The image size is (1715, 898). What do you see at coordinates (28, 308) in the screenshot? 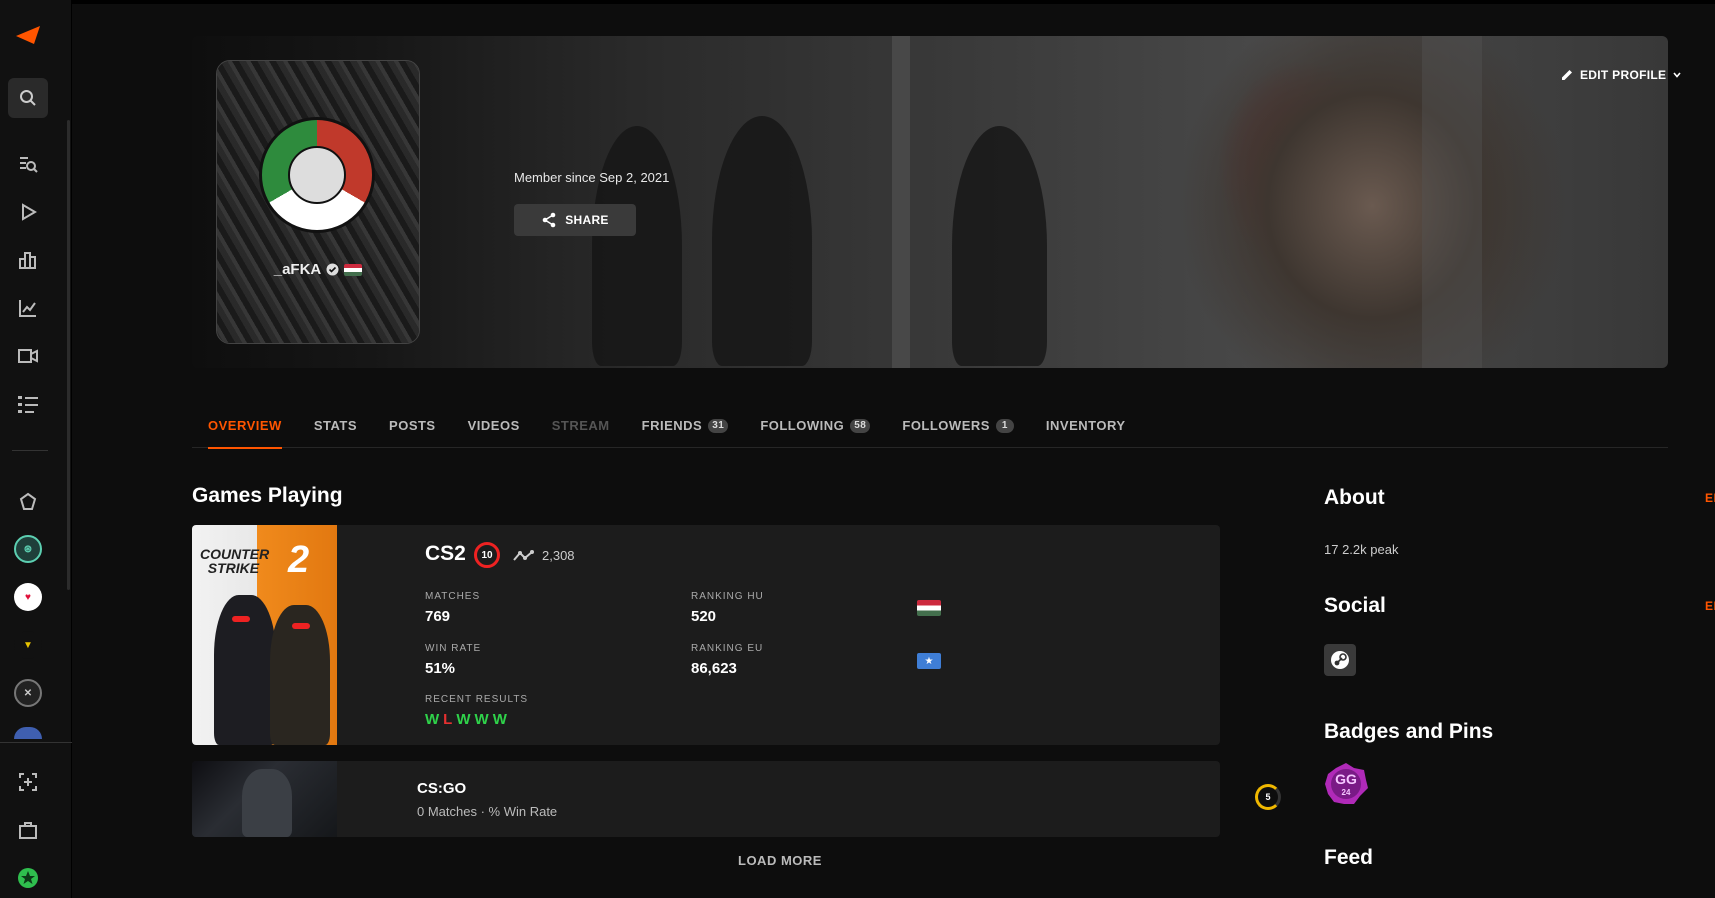
I see `stats-icon` at bounding box center [28, 308].